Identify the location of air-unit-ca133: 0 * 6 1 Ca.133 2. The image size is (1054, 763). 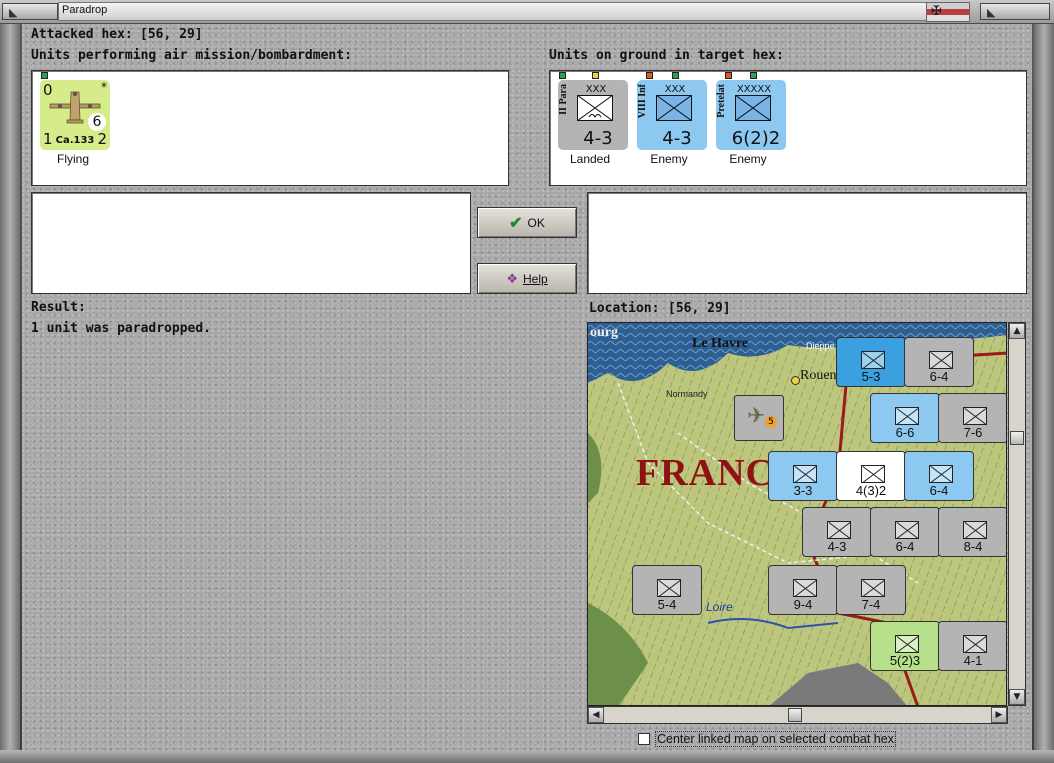
(75, 115).